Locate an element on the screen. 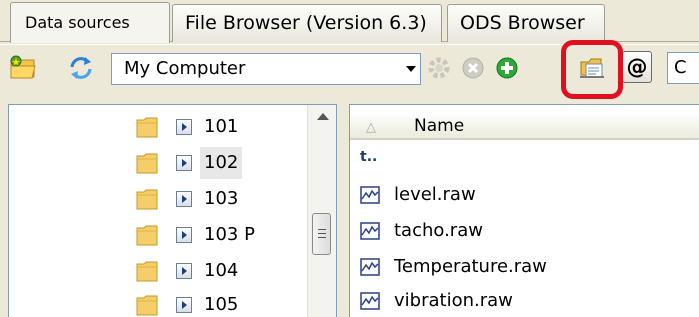  tree-item: 104 is located at coordinates (159, 271).